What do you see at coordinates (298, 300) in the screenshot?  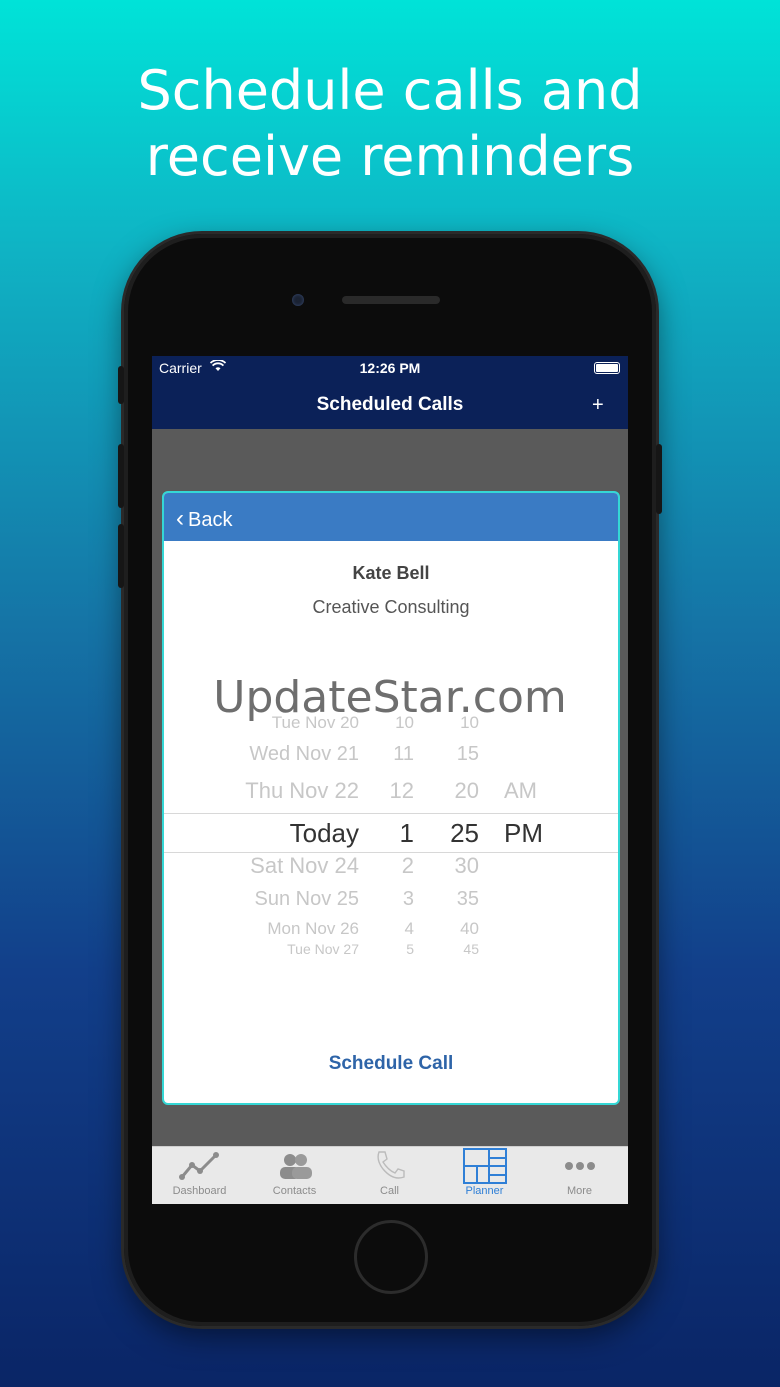 I see `front-camera` at bounding box center [298, 300].